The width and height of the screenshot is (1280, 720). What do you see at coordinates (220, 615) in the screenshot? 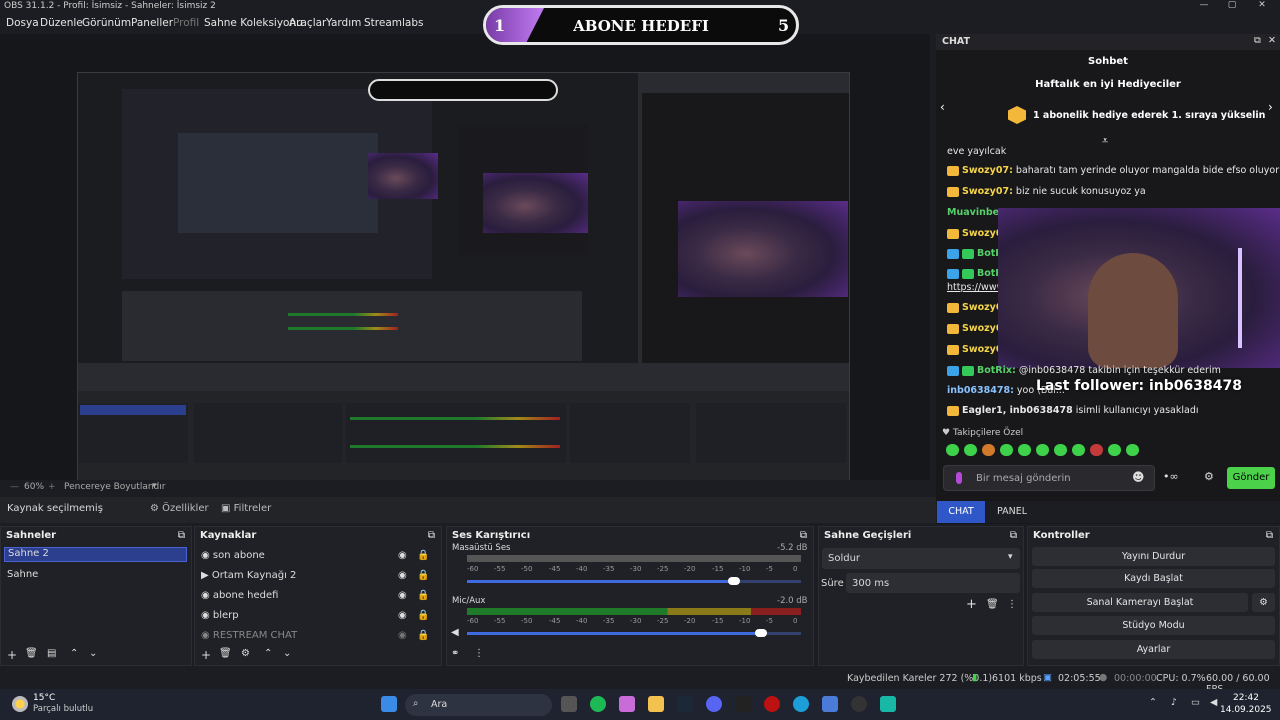
I see `source-item: ◉ blerp` at bounding box center [220, 615].